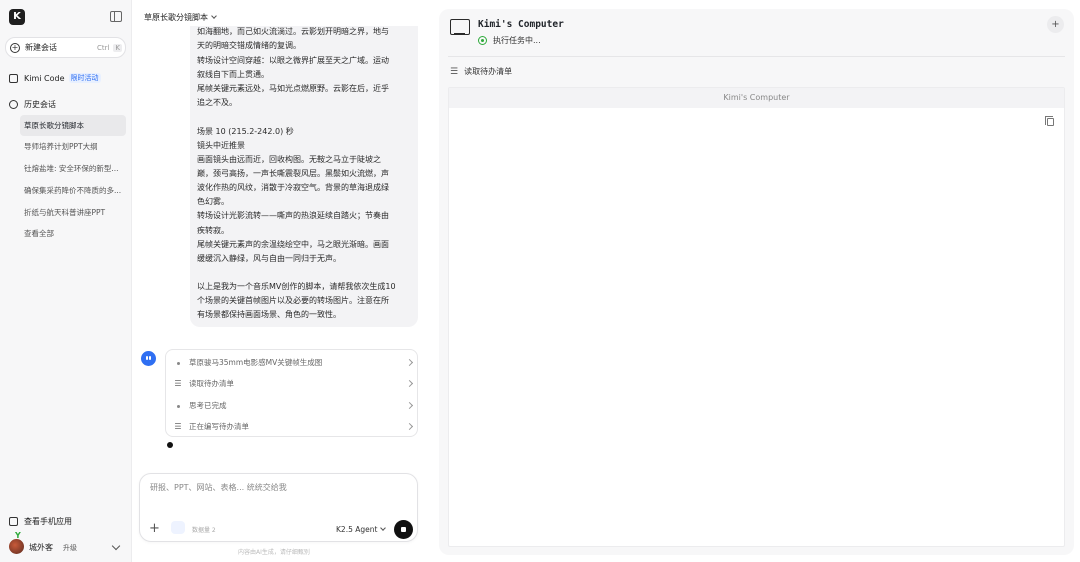 The image size is (1080, 562). Describe the element at coordinates (521, 24) in the screenshot. I see `computer-title: Kimi's Computer` at that location.